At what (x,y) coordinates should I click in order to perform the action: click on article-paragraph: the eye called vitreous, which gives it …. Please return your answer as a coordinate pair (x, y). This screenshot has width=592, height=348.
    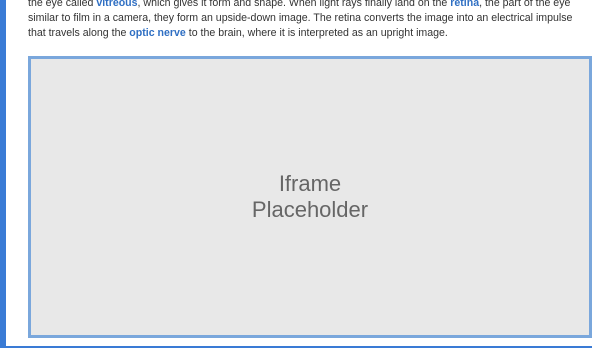
    Looking at the image, I should click on (308, 20).